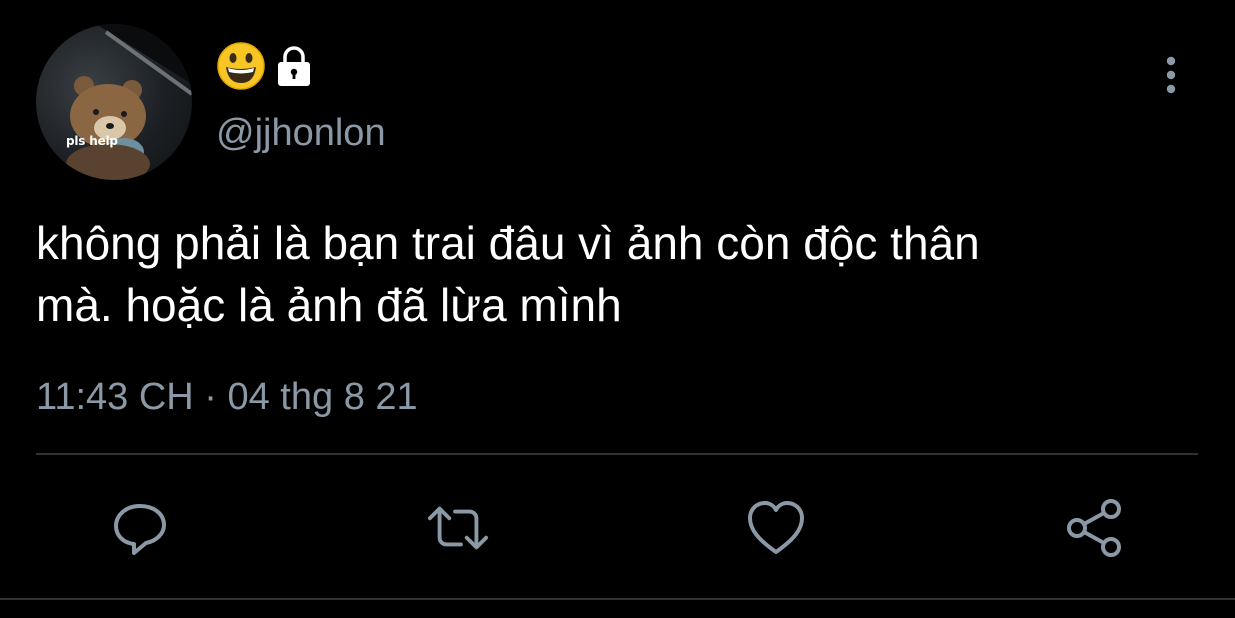 Image resolution: width=1235 pixels, height=618 pixels. I want to click on retweet-icon, so click(458, 528).